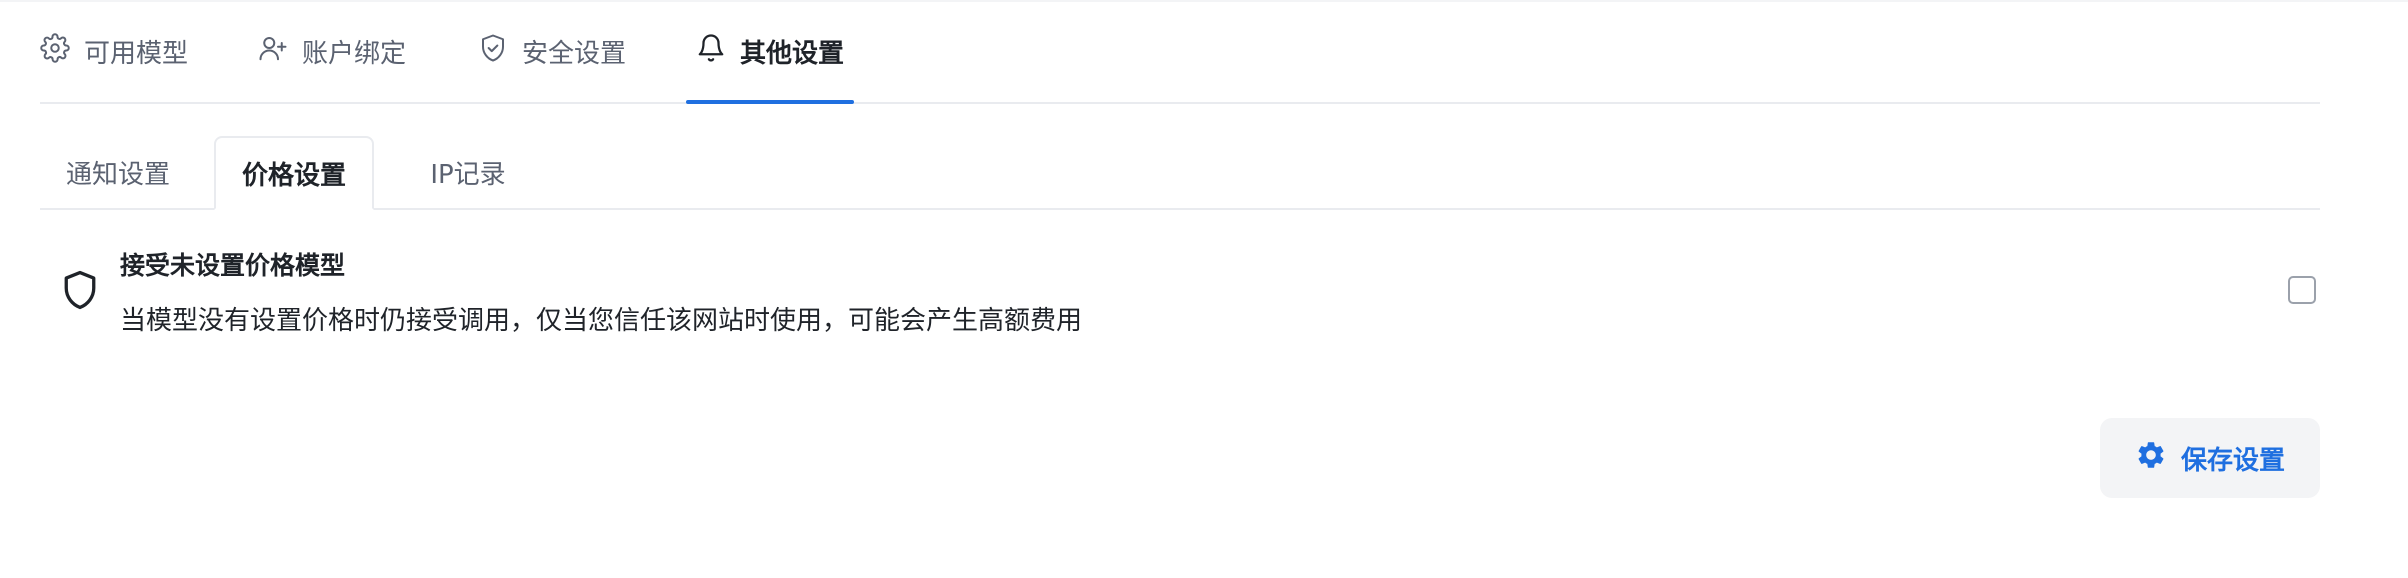 This screenshot has width=2408, height=578. What do you see at coordinates (711, 51) in the screenshot?
I see `bell-icon` at bounding box center [711, 51].